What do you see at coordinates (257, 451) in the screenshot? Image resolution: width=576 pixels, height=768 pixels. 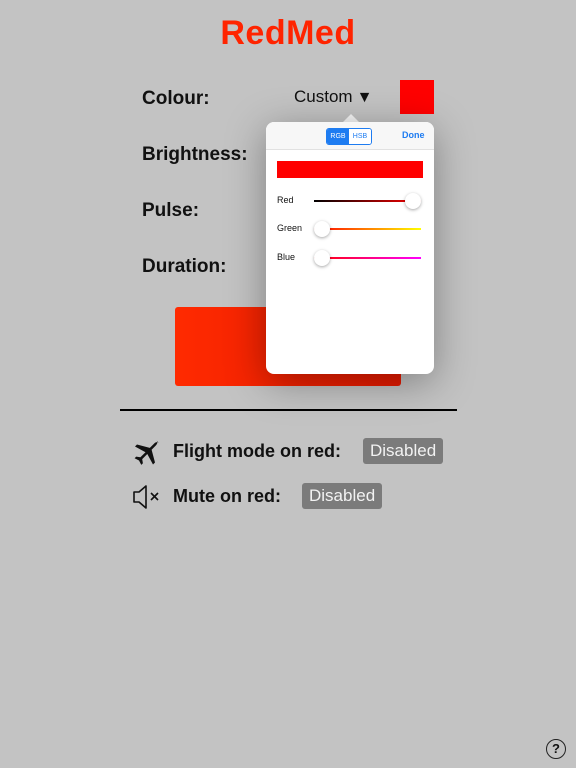 I see `flight-mode-label: Flight mode on red:` at bounding box center [257, 451].